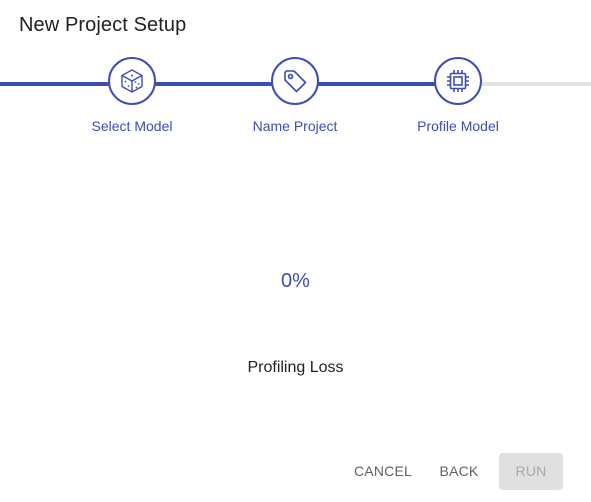  I want to click on step-label-name-project: Name Project, so click(295, 126).